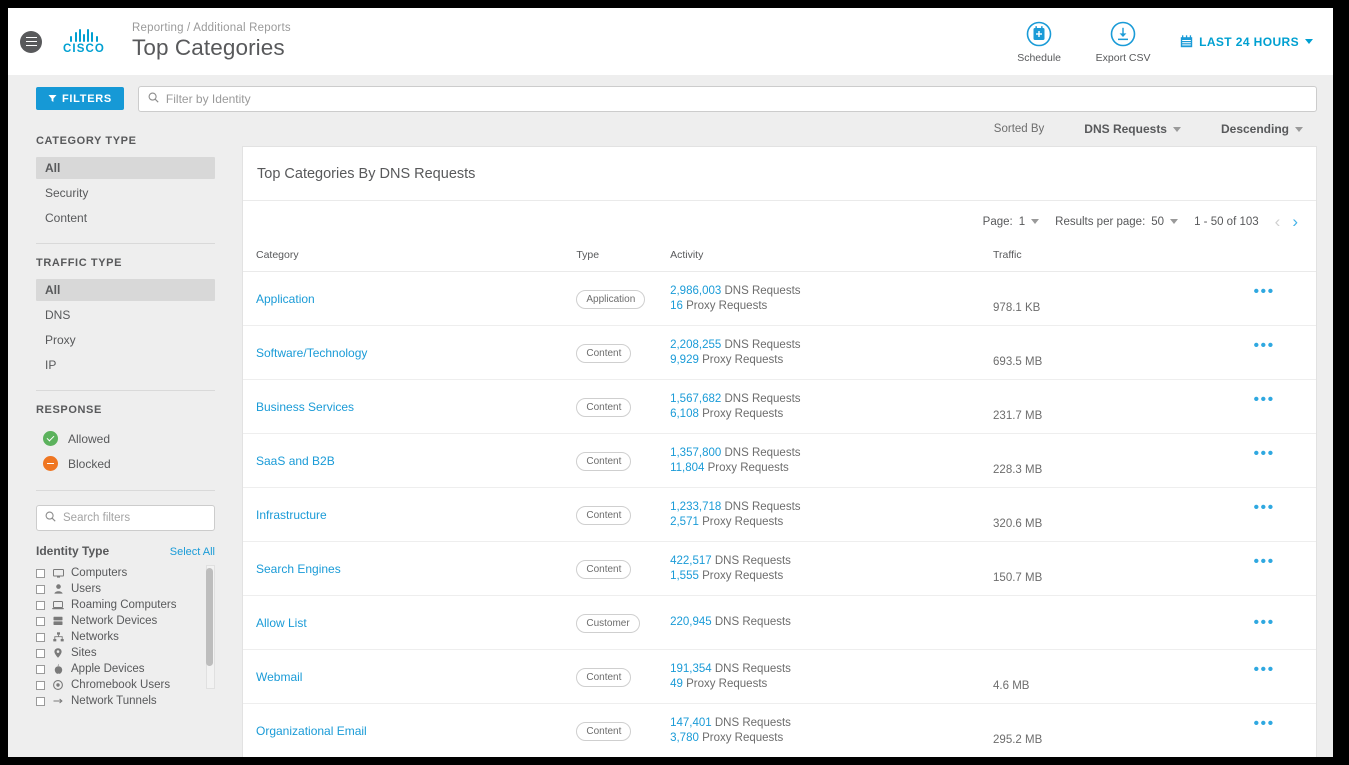 This screenshot has height=765, width=1349. What do you see at coordinates (89, 463) in the screenshot?
I see `response-label: Blocked` at bounding box center [89, 463].